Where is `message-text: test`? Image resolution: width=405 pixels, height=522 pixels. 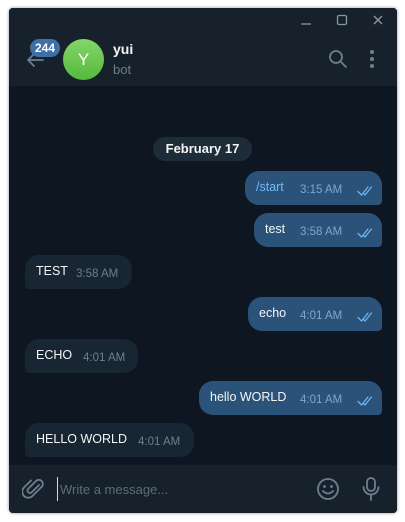
message-text: test is located at coordinates (275, 229).